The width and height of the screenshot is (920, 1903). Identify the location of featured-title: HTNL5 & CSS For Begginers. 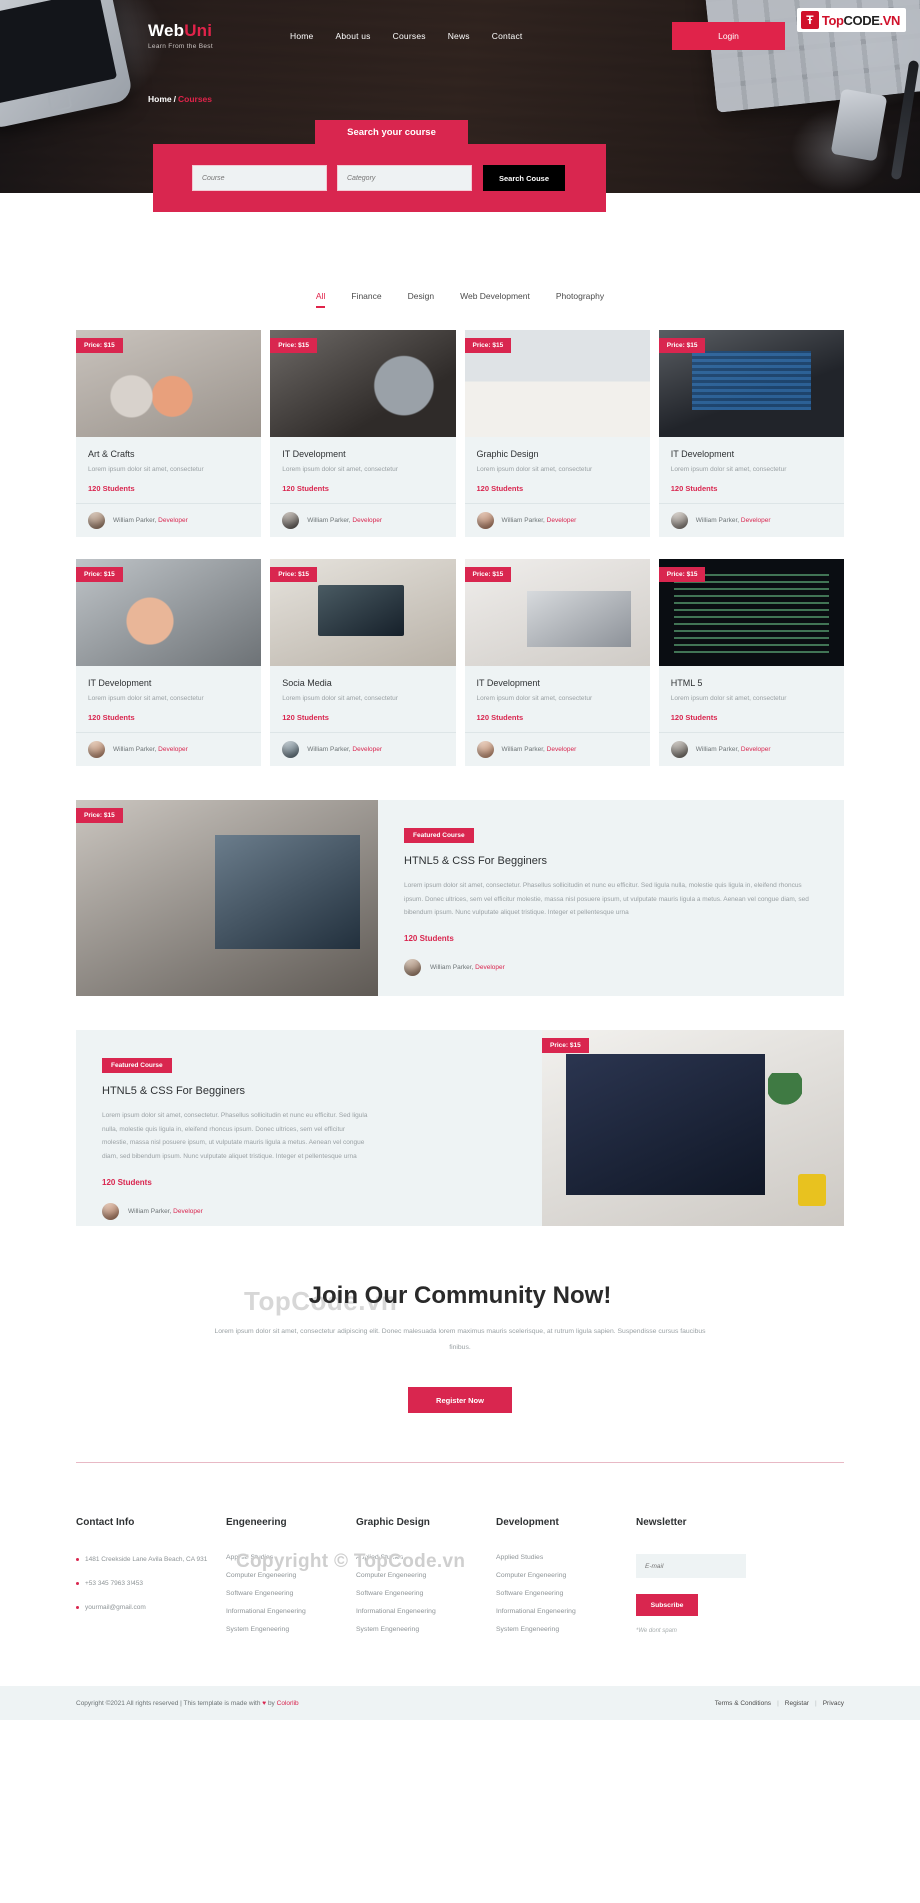
(476, 861).